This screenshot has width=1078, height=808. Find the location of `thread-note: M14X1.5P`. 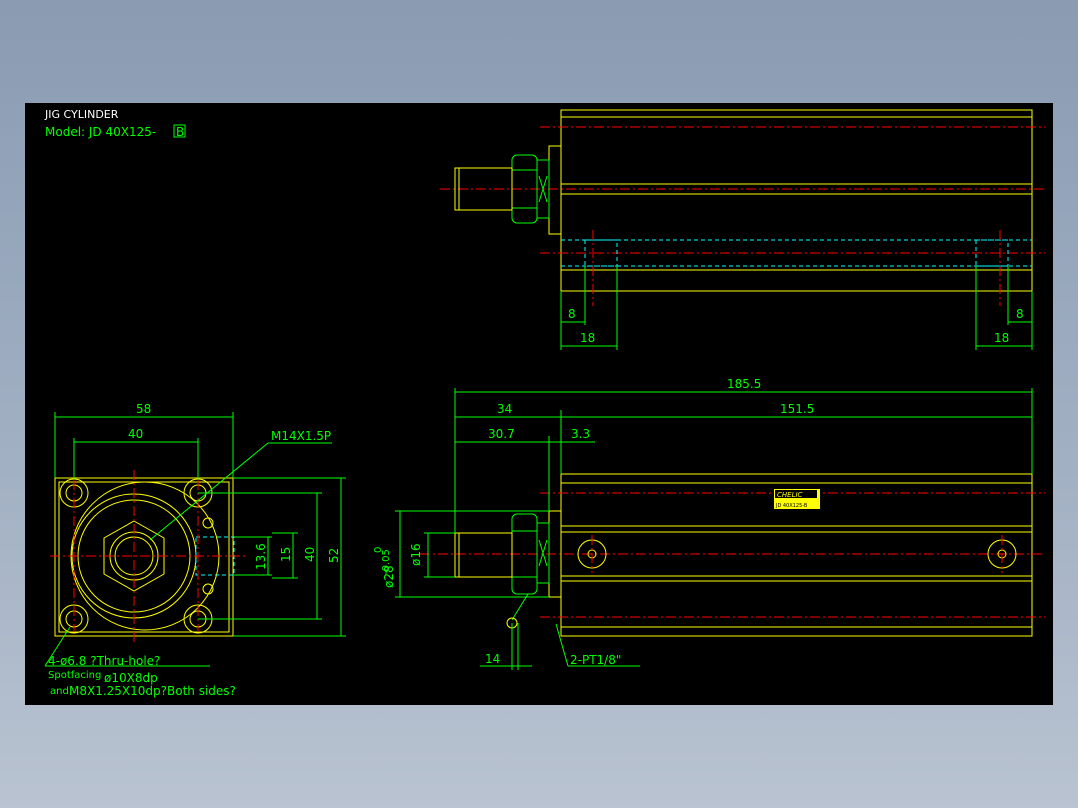

thread-note: M14X1.5P is located at coordinates (301, 436).